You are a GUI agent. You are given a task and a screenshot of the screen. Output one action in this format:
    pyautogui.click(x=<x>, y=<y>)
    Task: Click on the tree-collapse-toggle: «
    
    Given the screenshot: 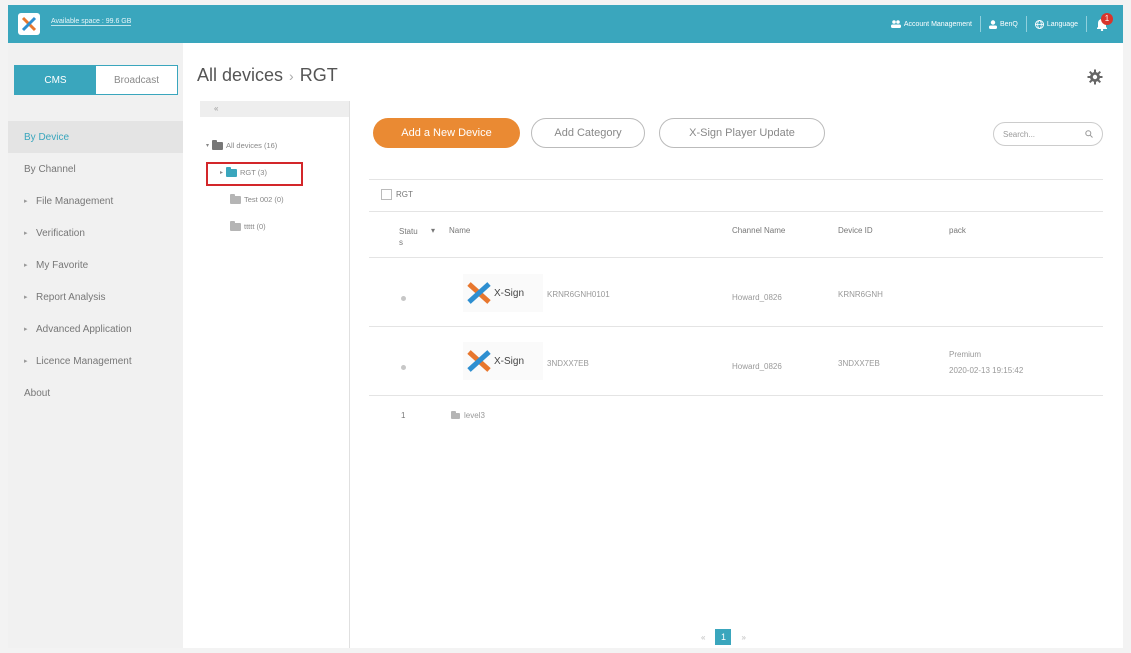 What is the action you would take?
    pyautogui.click(x=274, y=109)
    